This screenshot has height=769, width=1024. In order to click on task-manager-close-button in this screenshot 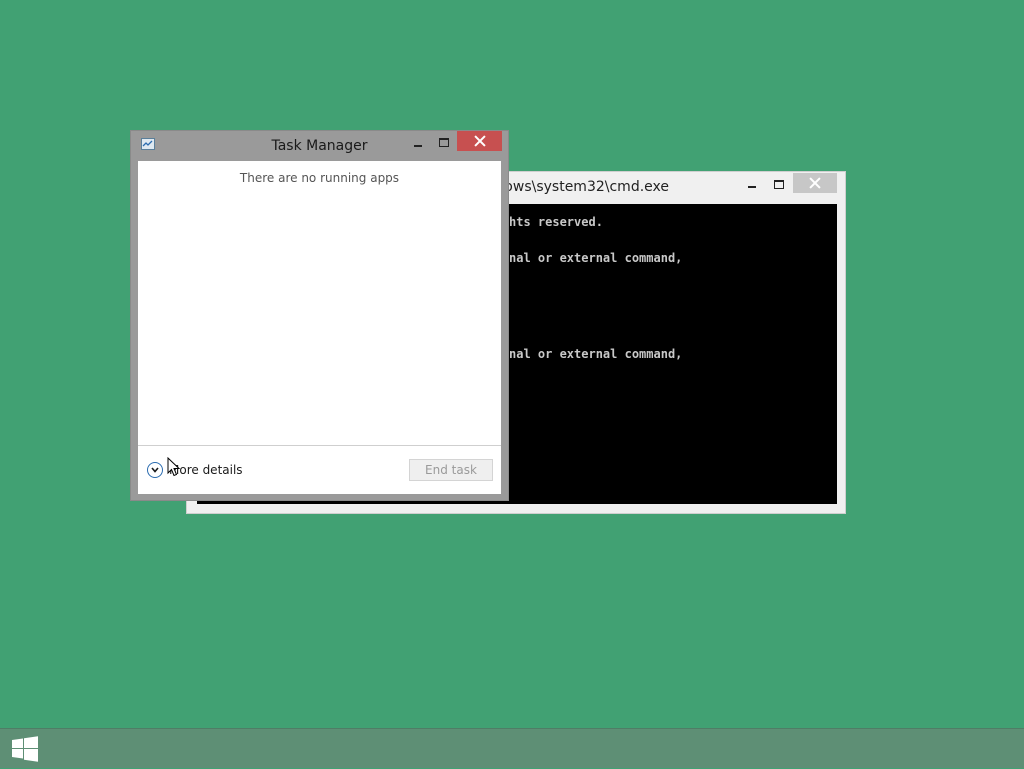, I will do `click(479, 141)`.